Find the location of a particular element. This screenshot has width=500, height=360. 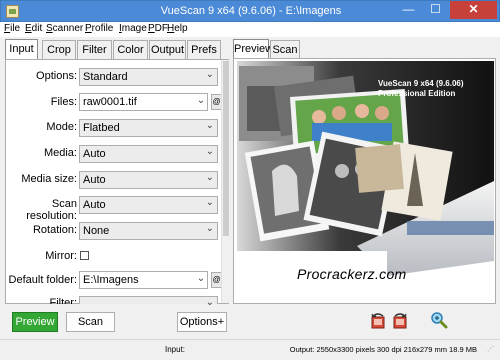

files-input: raw0001.tif is located at coordinates (143, 102).